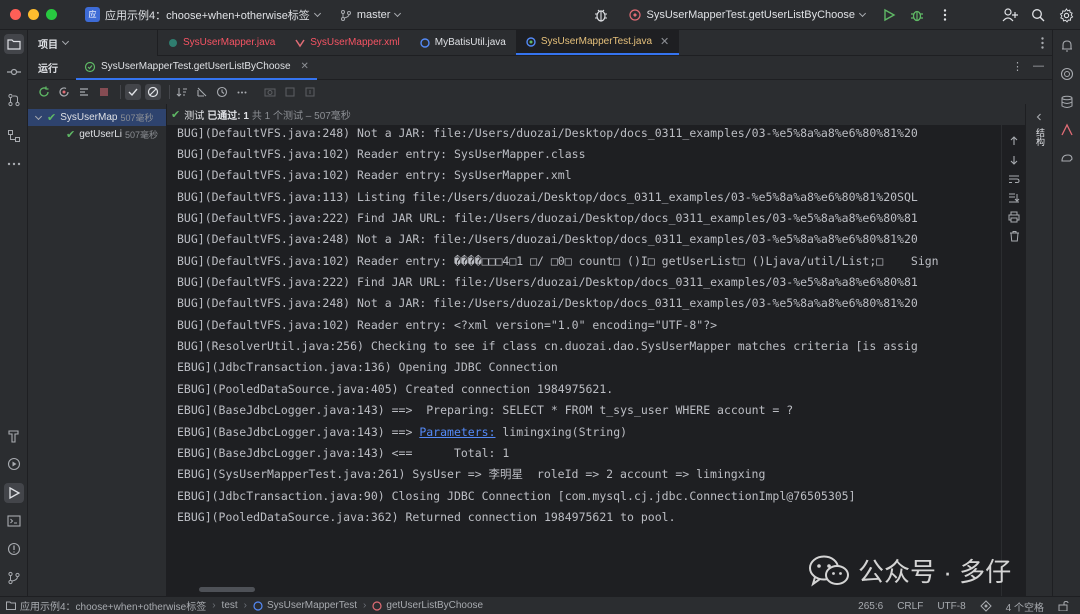  What do you see at coordinates (1067, 74) in the screenshot?
I see `ai-assistant-icon` at bounding box center [1067, 74].